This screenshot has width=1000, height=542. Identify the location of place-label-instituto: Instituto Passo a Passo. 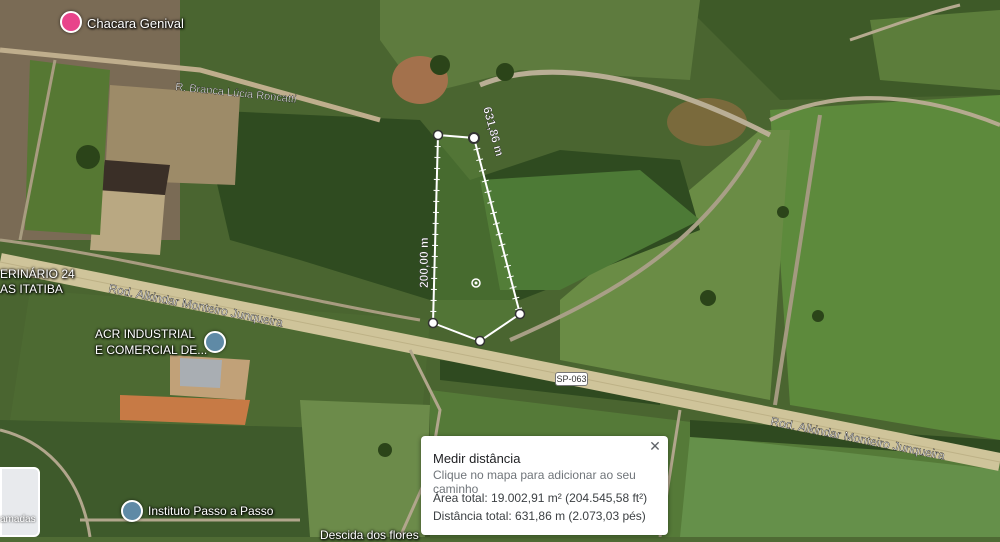
(210, 511).